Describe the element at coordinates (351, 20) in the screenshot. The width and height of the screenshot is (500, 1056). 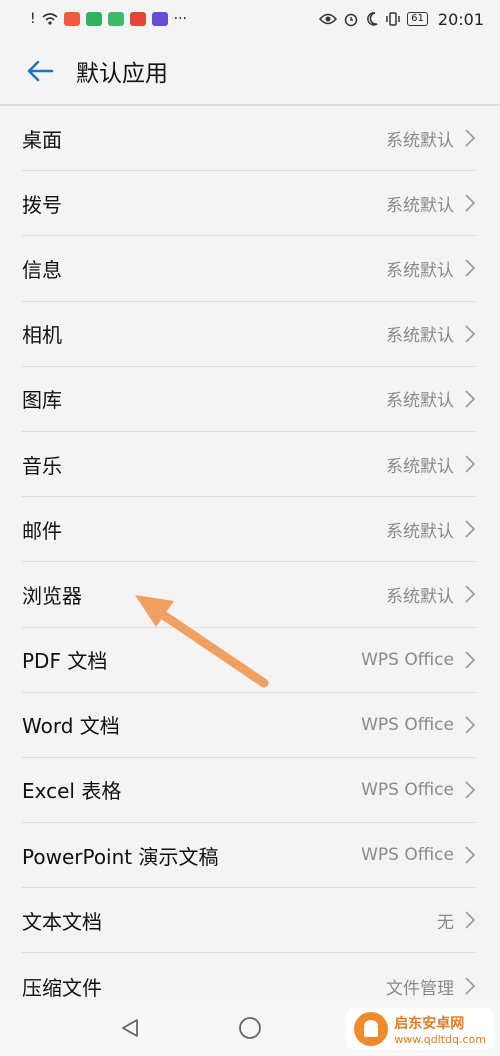
I see `alarm-icon` at that location.